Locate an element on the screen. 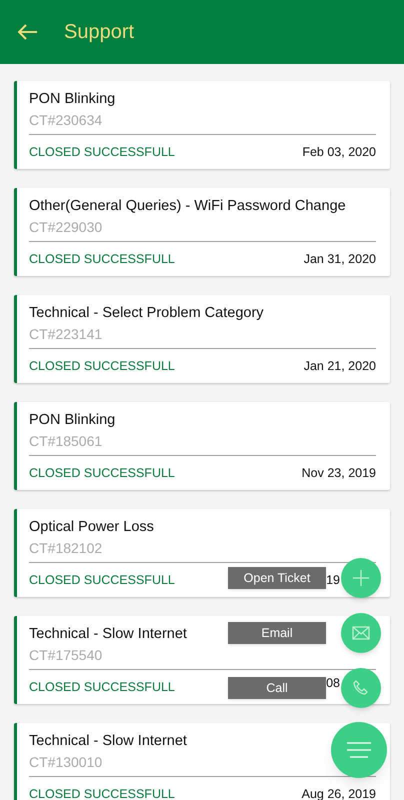 Image resolution: width=404 pixels, height=800 pixels. ticket-title: Other(General Queries) - WiFi Password Change is located at coordinates (187, 206).